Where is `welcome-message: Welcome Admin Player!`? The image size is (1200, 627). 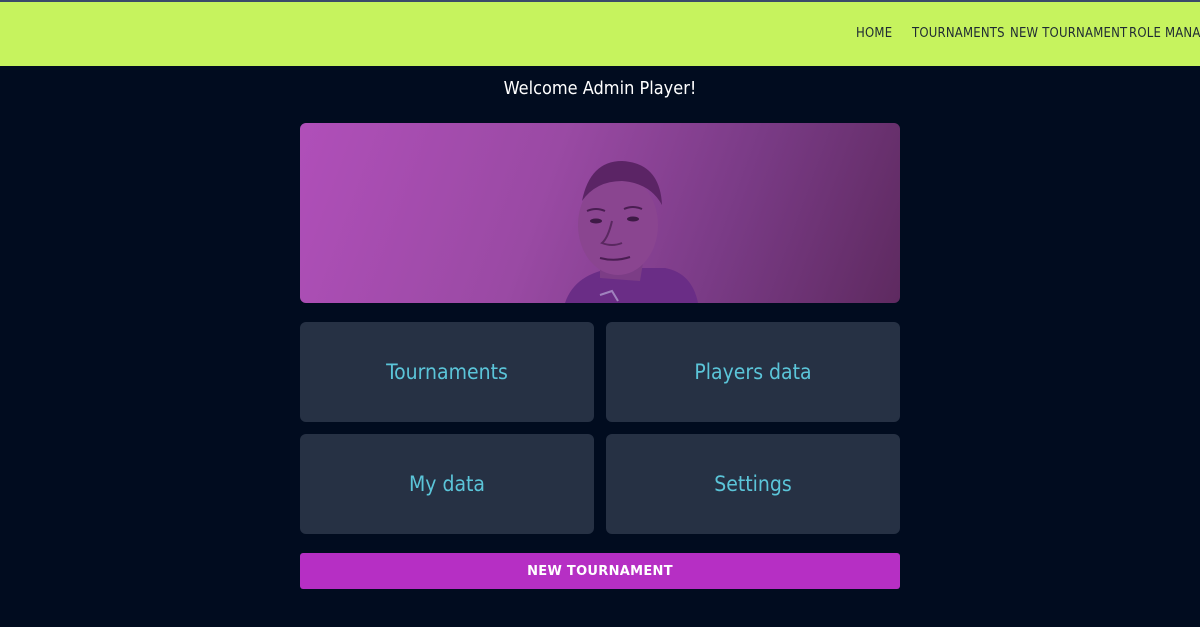 welcome-message: Welcome Admin Player! is located at coordinates (600, 88).